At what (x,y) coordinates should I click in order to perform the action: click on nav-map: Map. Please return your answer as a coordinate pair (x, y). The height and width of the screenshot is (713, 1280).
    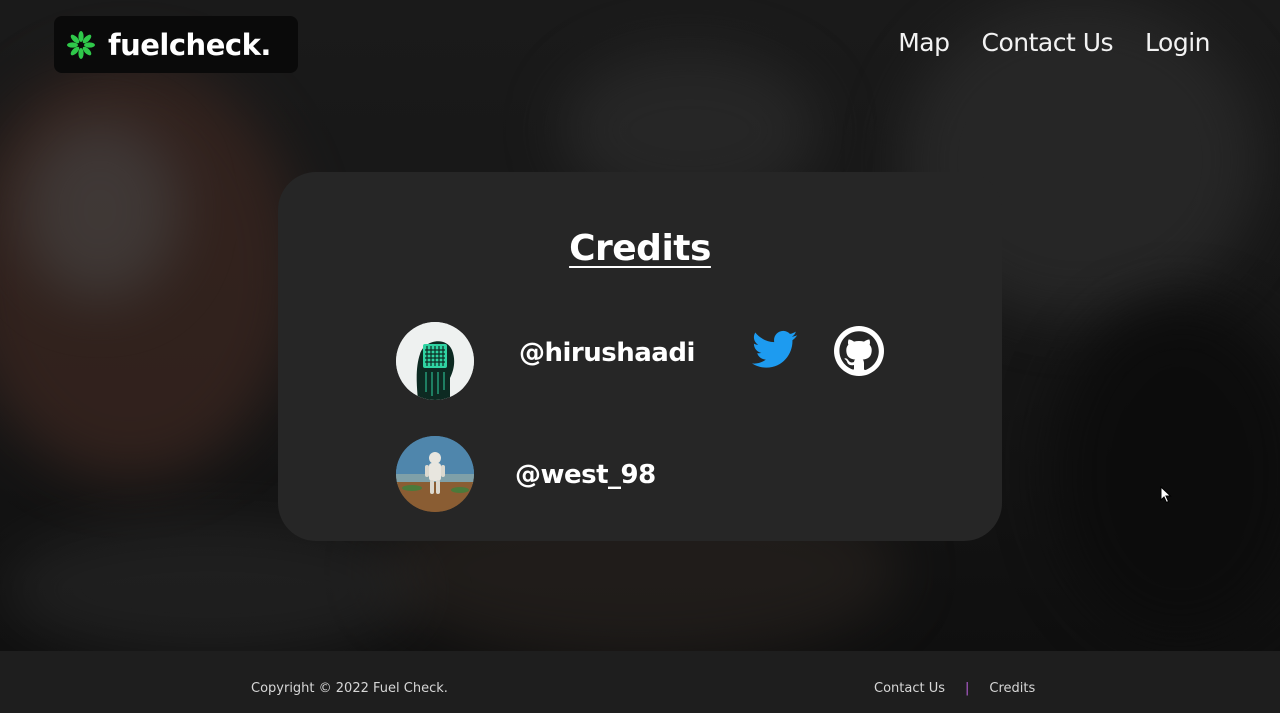
    Looking at the image, I should click on (924, 42).